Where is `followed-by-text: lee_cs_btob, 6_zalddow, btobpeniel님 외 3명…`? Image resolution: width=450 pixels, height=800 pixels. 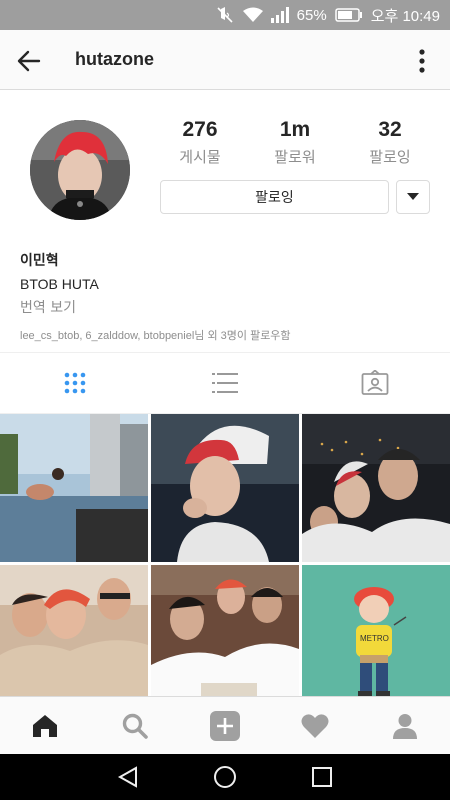 followed-by-text: lee_cs_btob, 6_zalddow, btobpeniel님 외 3명… is located at coordinates (230, 335).